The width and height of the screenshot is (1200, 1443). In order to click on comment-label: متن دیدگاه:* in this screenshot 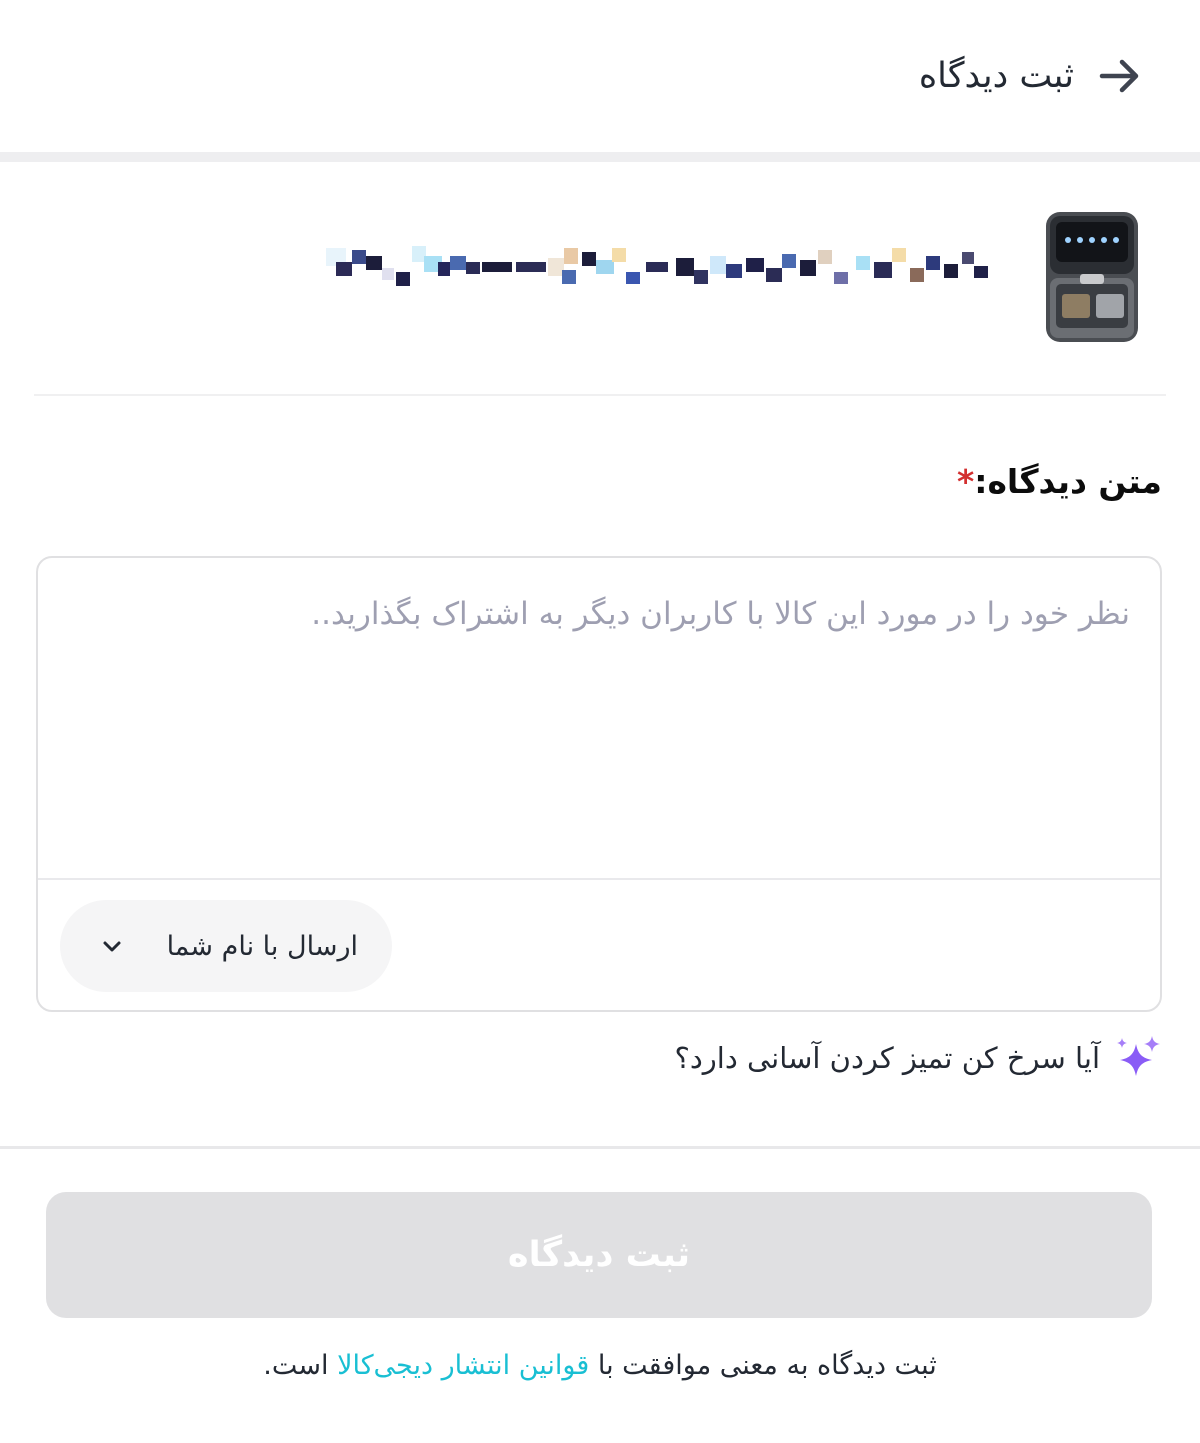, I will do `click(1059, 481)`.